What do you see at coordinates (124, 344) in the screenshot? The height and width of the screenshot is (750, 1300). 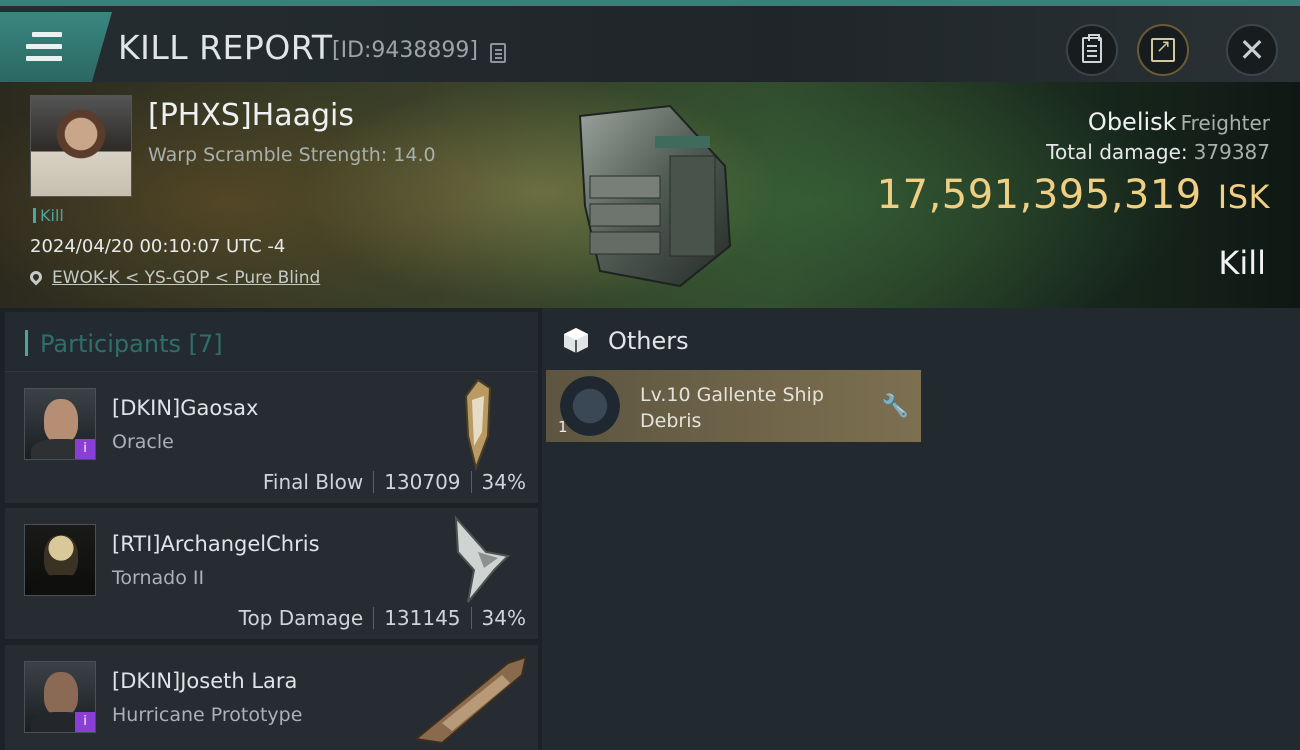 I see `participants-title: Participants [7]` at bounding box center [124, 344].